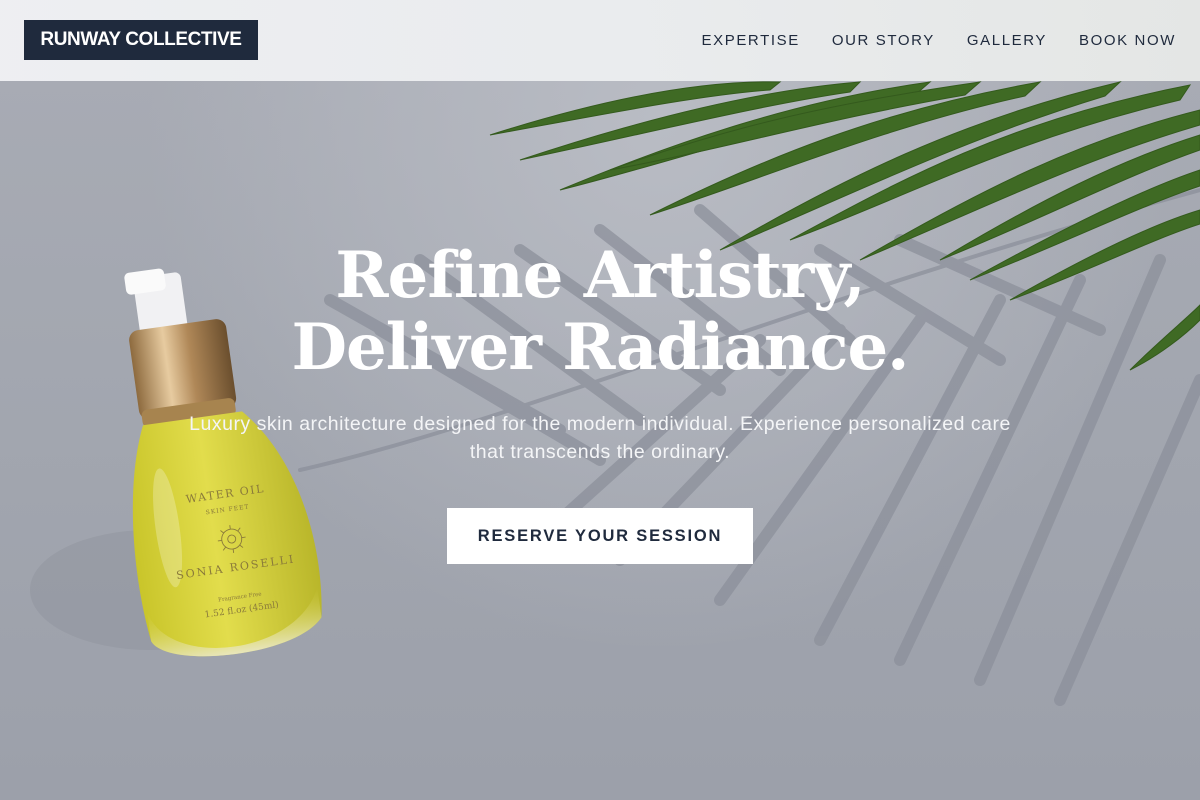  I want to click on main-nav: EXPERTISE OUR STORY GALLERY BOOK NOW, so click(939, 40).